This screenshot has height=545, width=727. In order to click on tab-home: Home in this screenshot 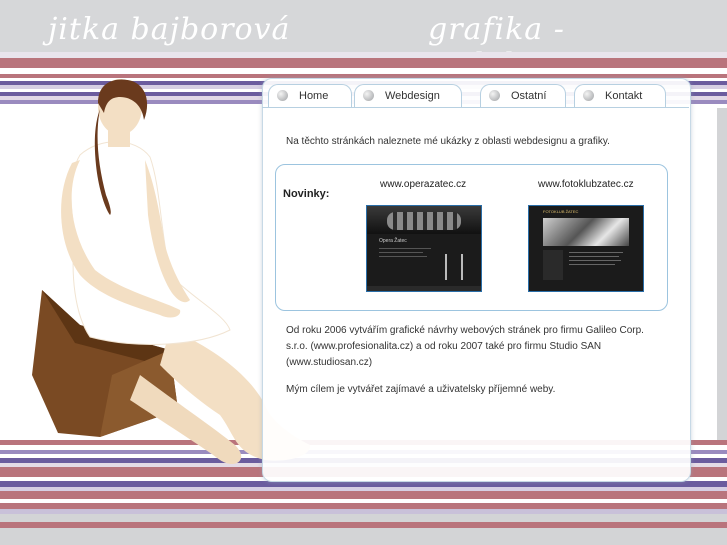, I will do `click(310, 95)`.